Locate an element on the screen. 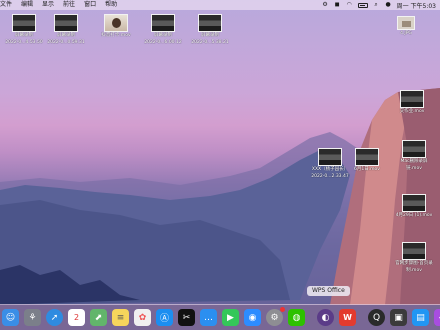 The image size is (440, 330). quicktime-icon: Q is located at coordinates (376, 317).